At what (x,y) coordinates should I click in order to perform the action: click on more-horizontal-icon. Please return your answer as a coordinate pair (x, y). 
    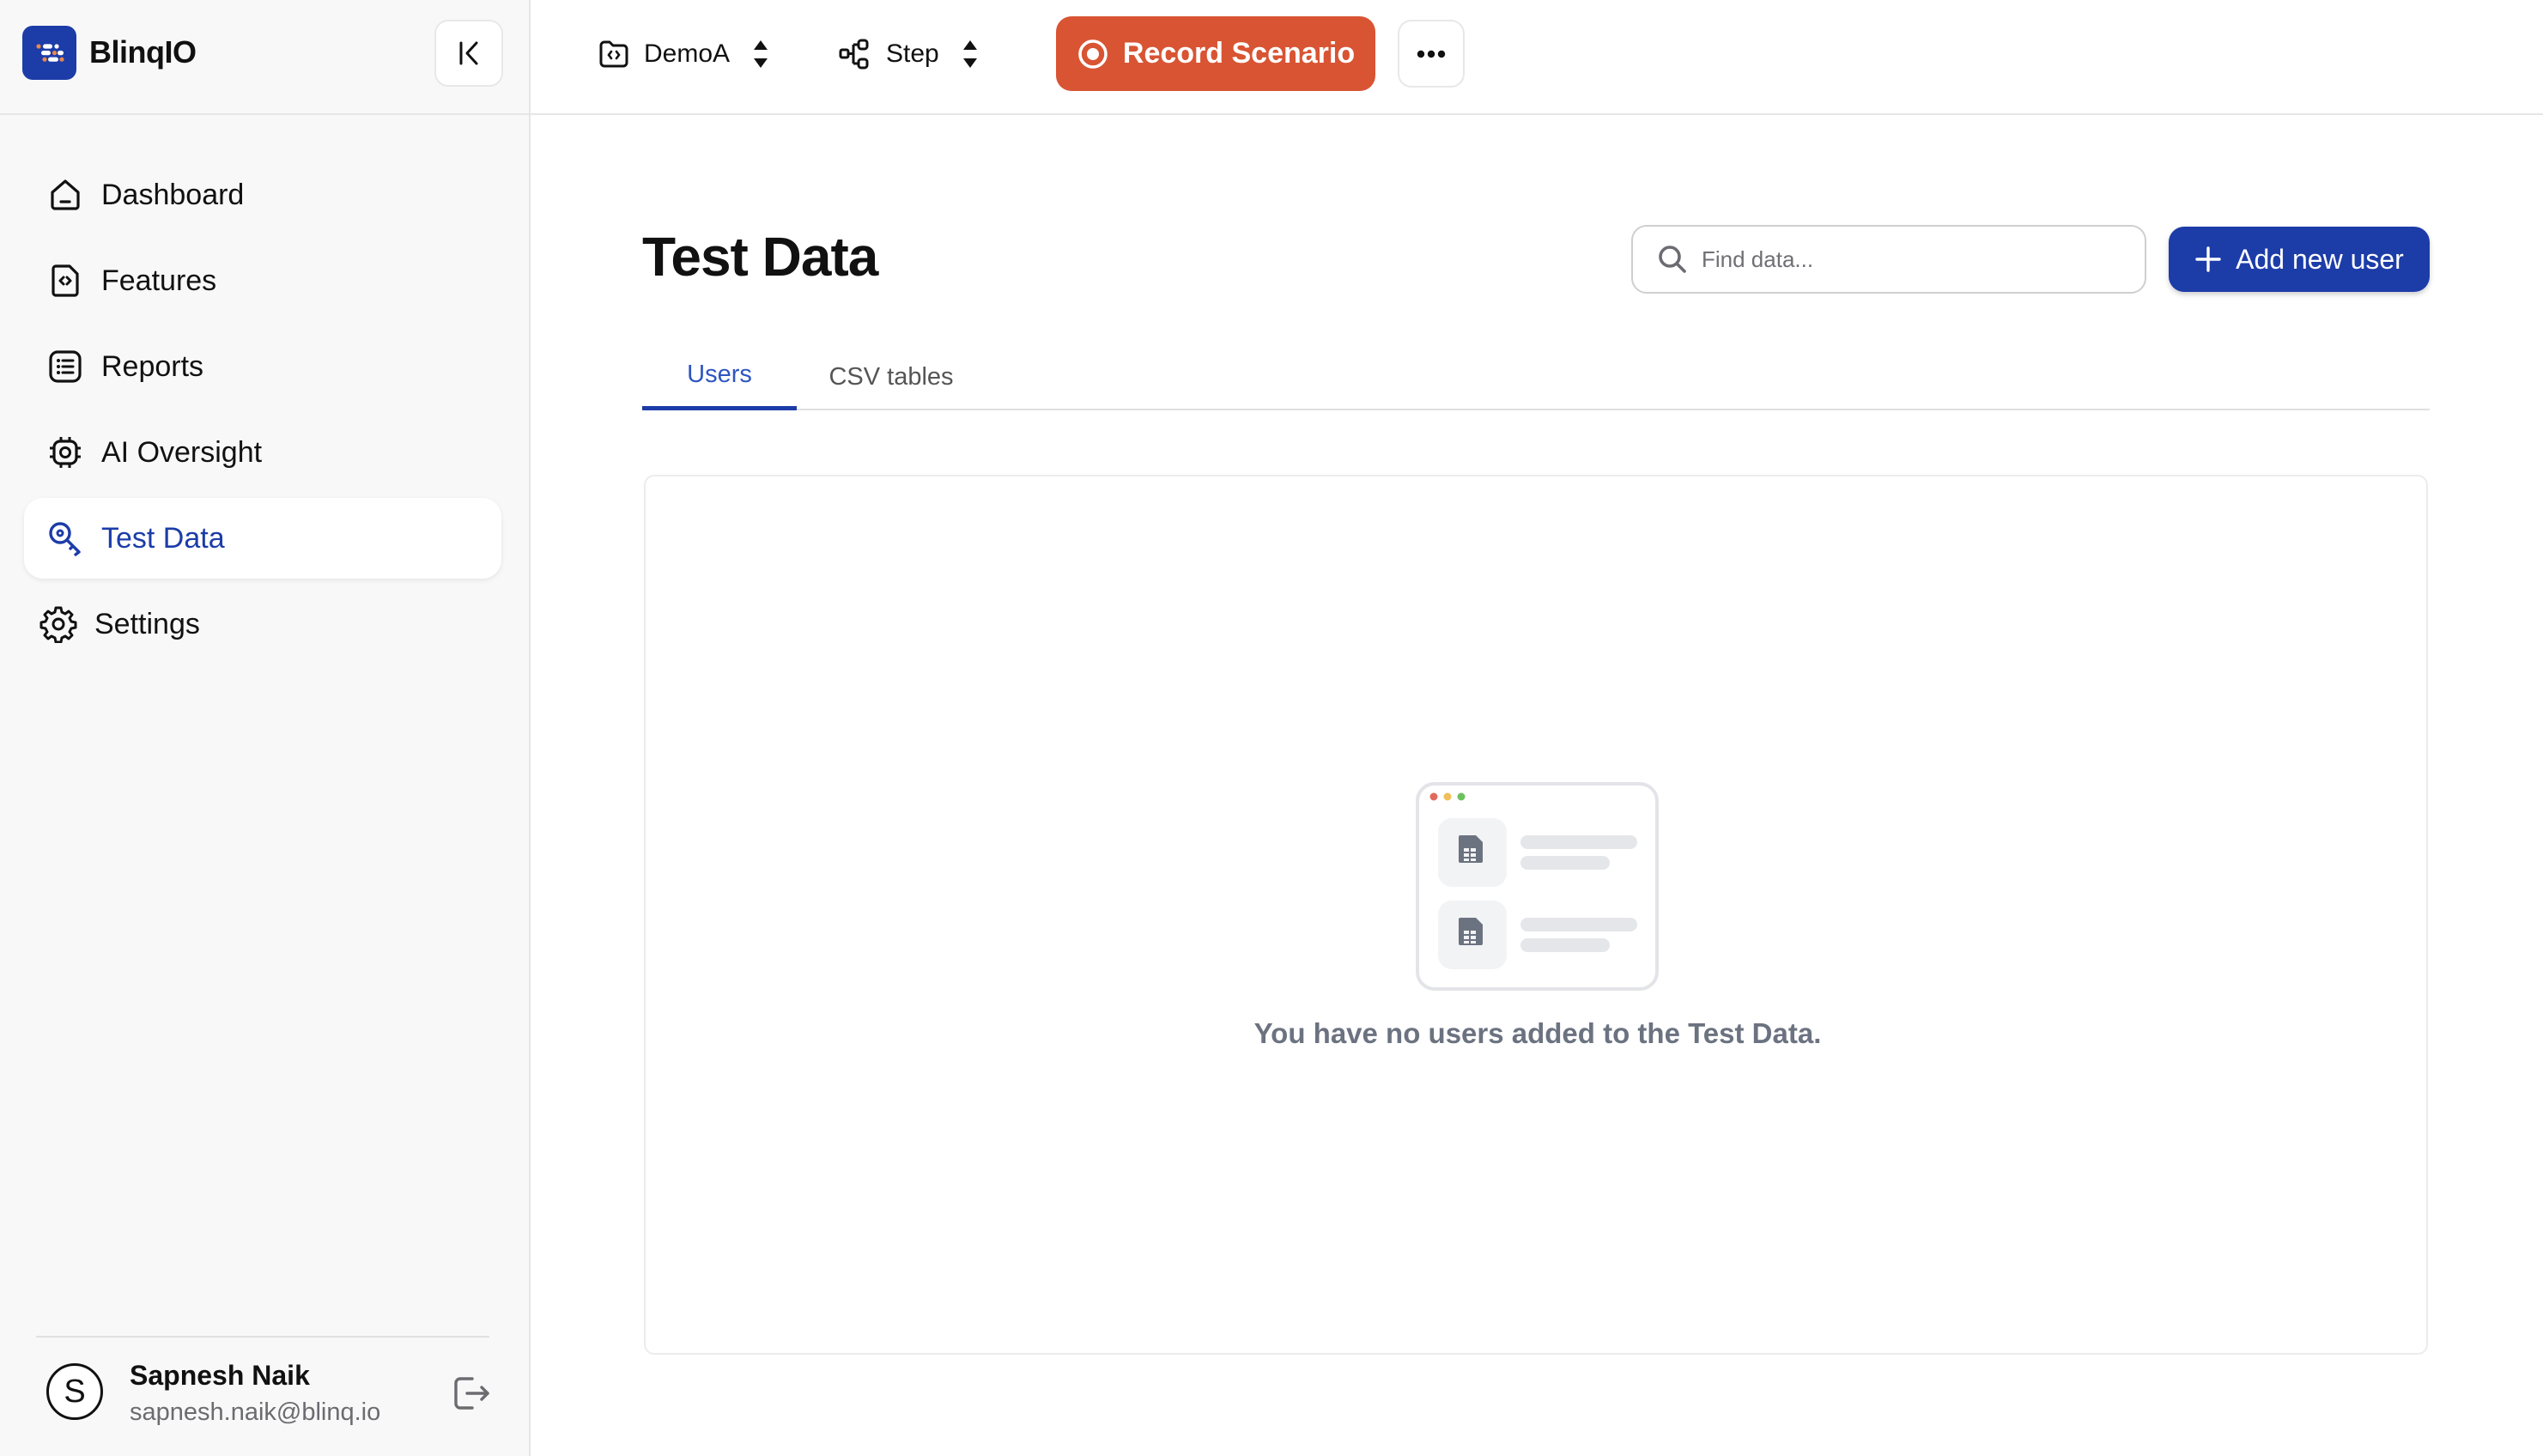
    Looking at the image, I should click on (1431, 54).